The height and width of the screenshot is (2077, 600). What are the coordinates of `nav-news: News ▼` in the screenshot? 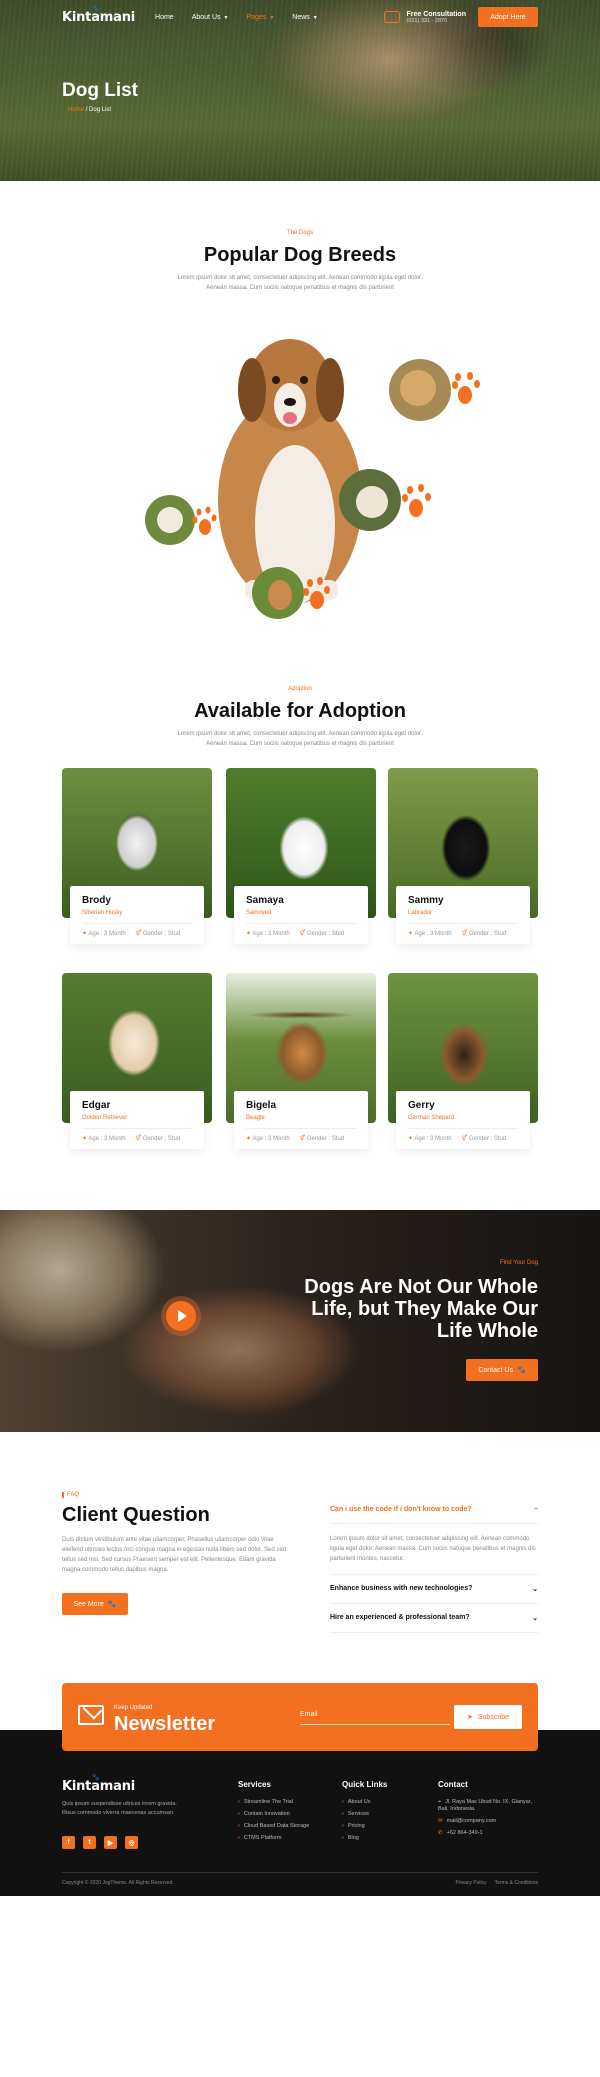 It's located at (304, 17).